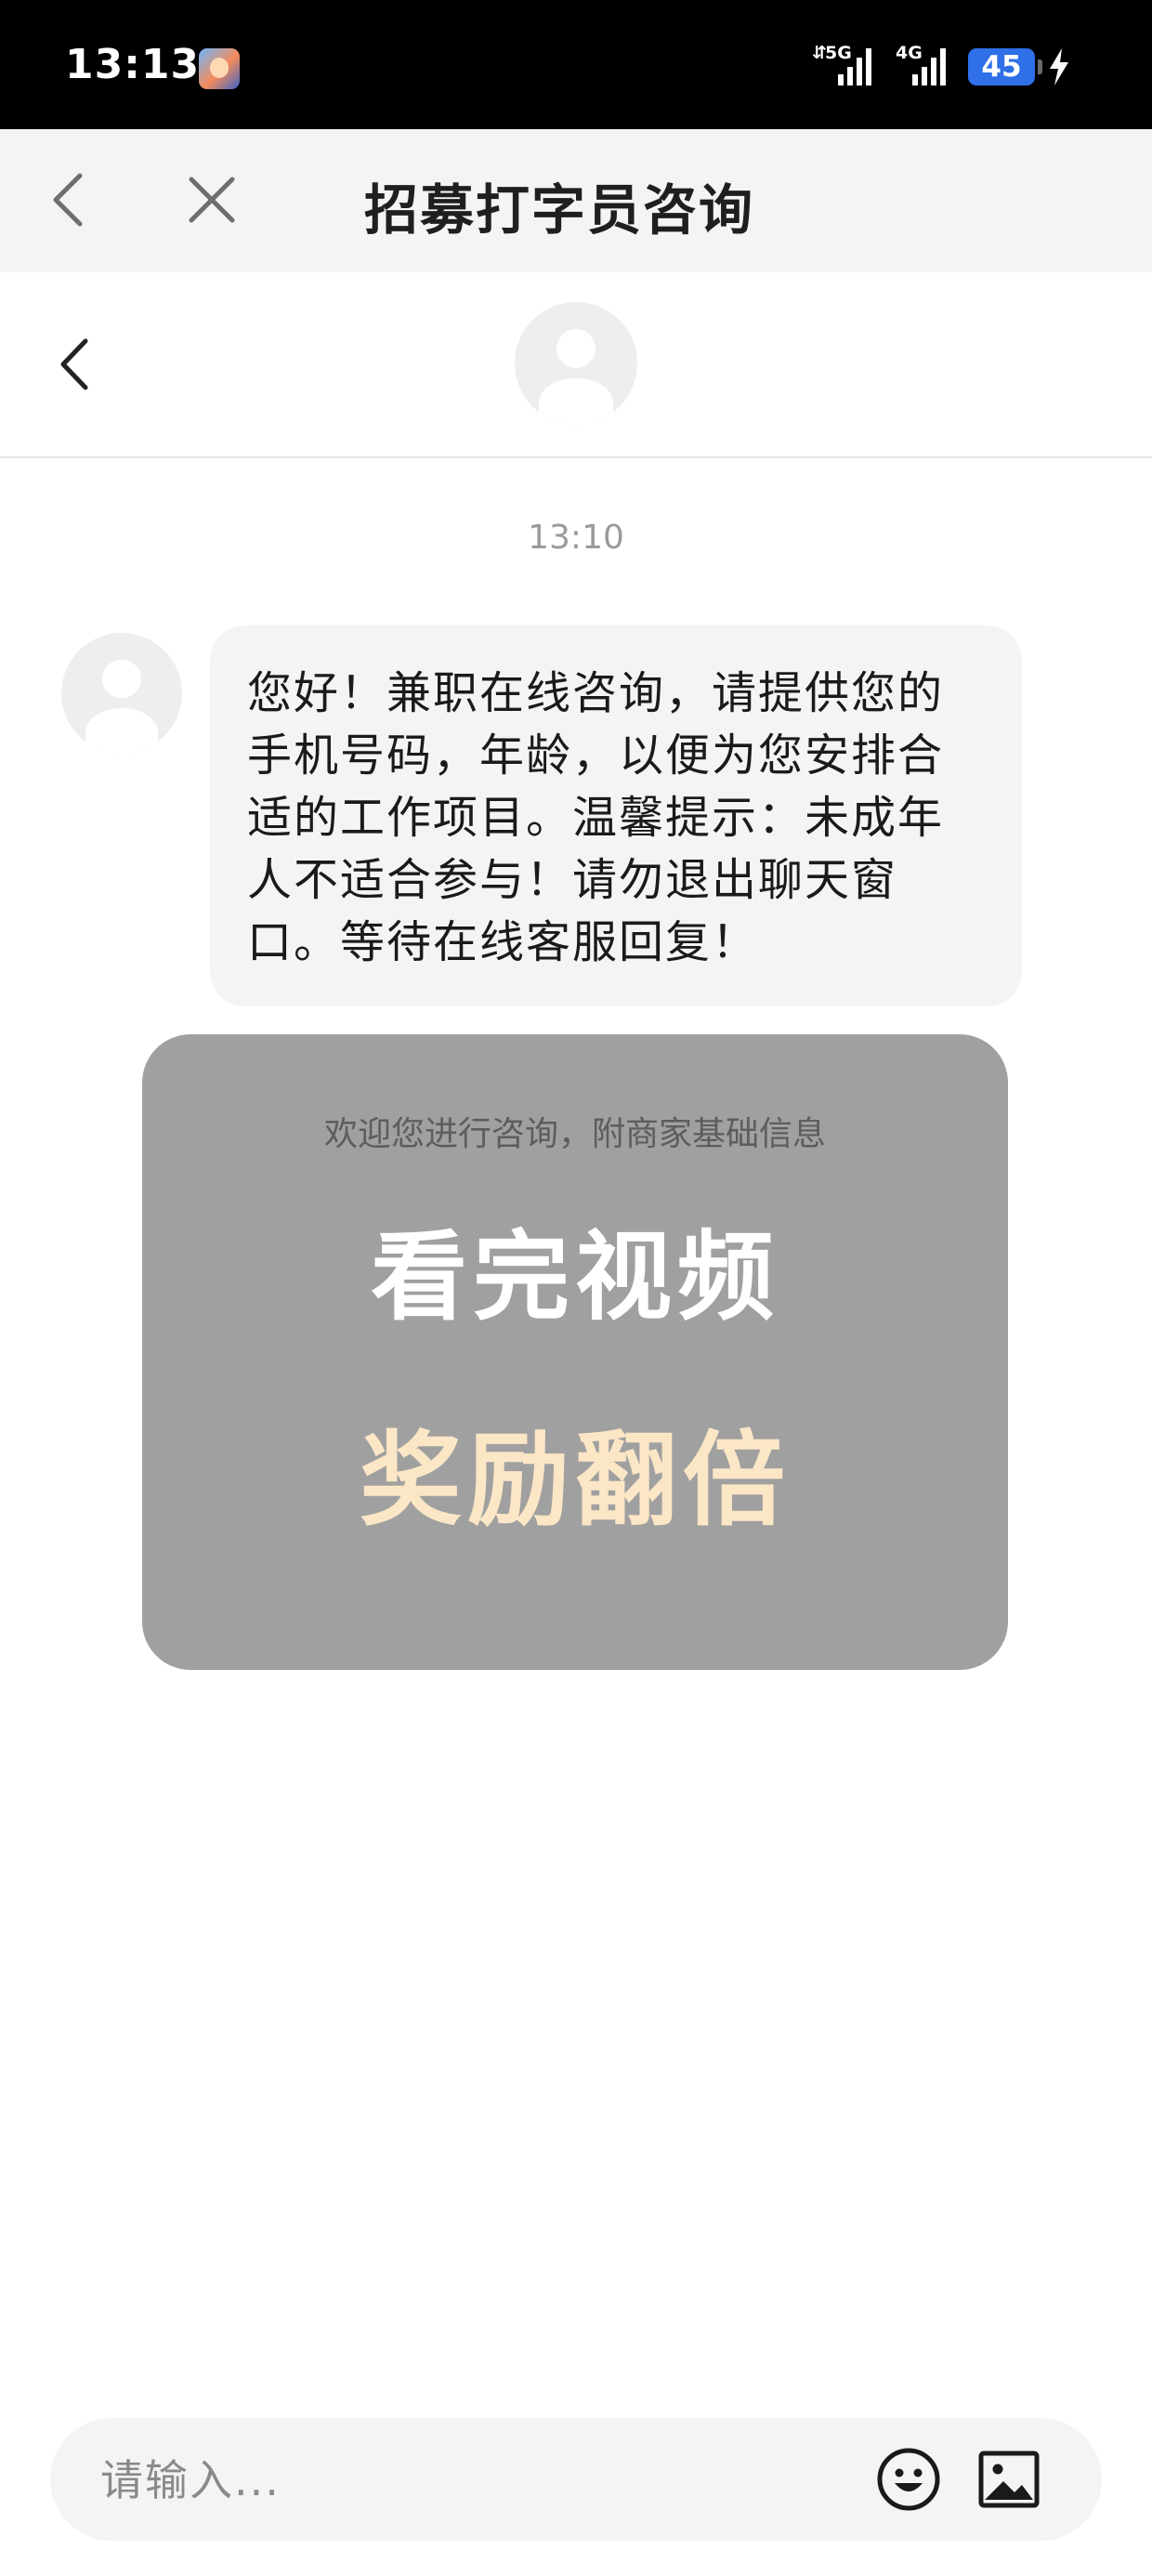 The height and width of the screenshot is (2576, 1152). I want to click on close-button, so click(212, 200).